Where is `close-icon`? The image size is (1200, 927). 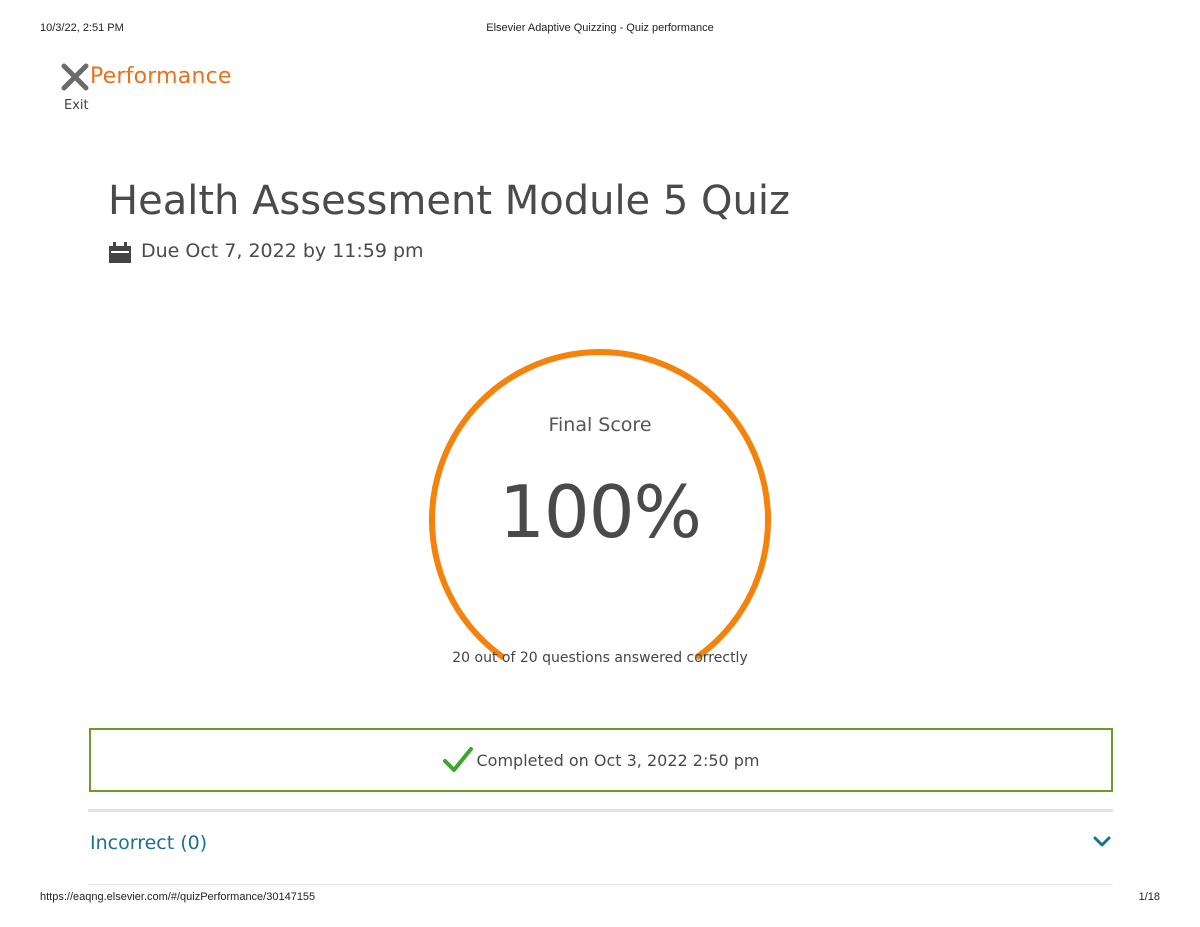 close-icon is located at coordinates (75, 77).